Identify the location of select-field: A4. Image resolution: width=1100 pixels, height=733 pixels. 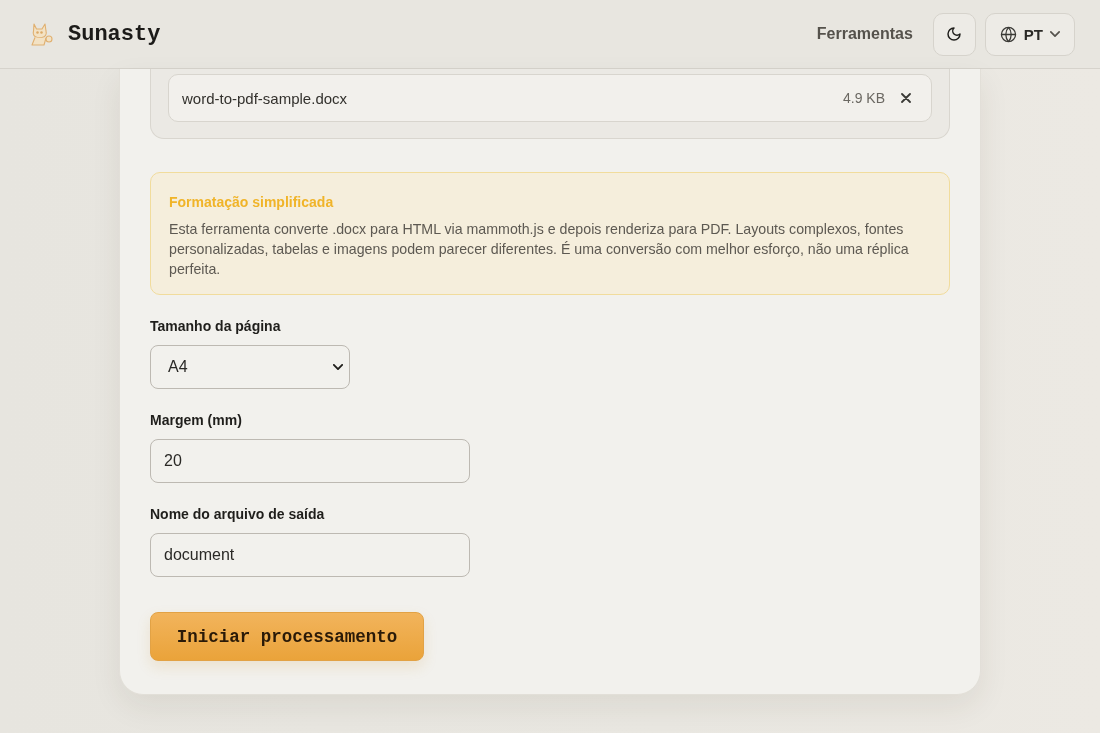
(250, 367).